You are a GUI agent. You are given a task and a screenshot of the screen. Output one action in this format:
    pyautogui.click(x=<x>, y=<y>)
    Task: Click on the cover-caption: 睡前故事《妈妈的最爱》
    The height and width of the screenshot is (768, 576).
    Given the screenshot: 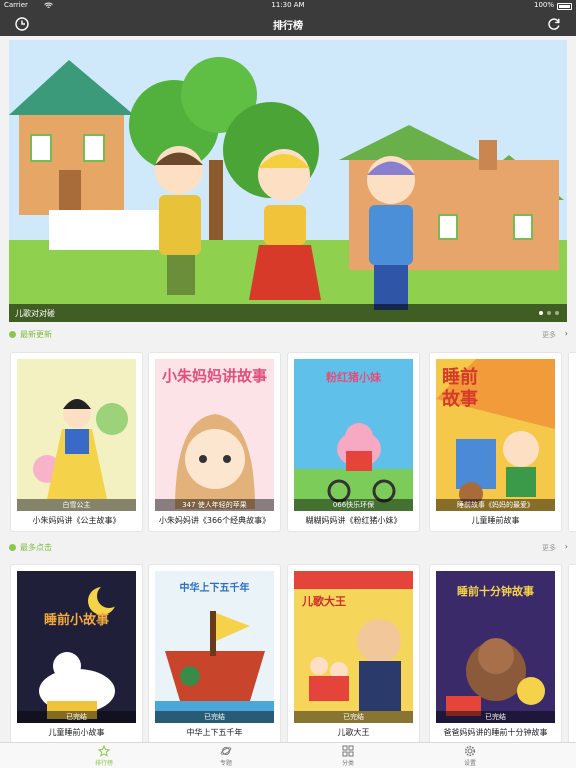 What is the action you would take?
    pyautogui.click(x=495, y=505)
    